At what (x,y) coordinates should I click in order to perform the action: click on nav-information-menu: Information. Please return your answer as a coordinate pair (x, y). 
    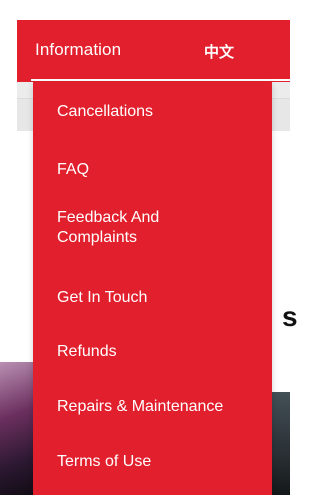
    Looking at the image, I should click on (78, 50).